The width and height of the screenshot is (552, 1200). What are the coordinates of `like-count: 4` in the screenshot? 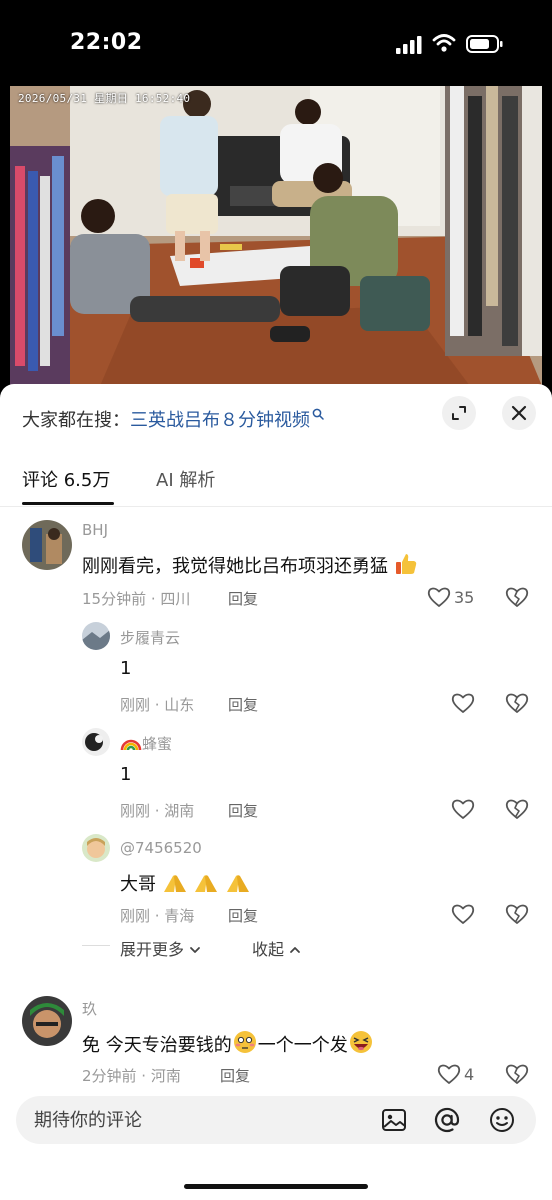 It's located at (469, 1074).